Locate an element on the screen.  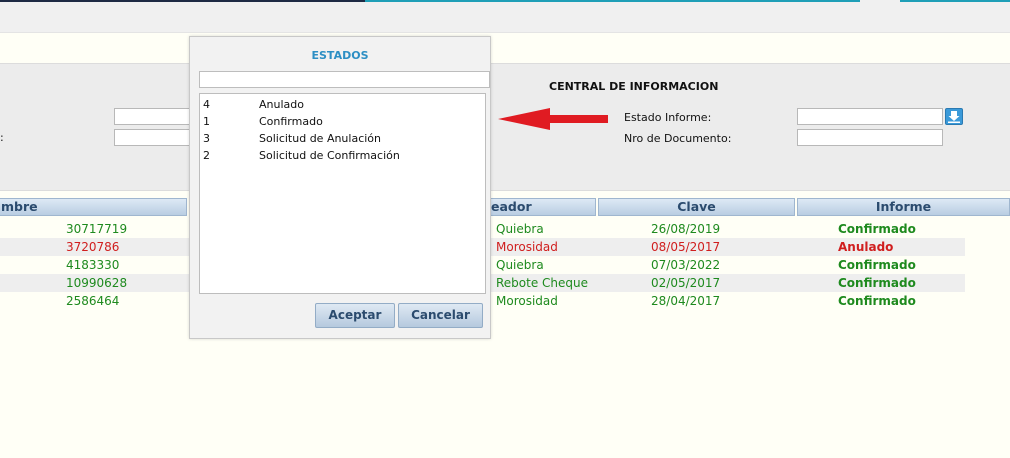
column-header-clave: Clave is located at coordinates (696, 207).